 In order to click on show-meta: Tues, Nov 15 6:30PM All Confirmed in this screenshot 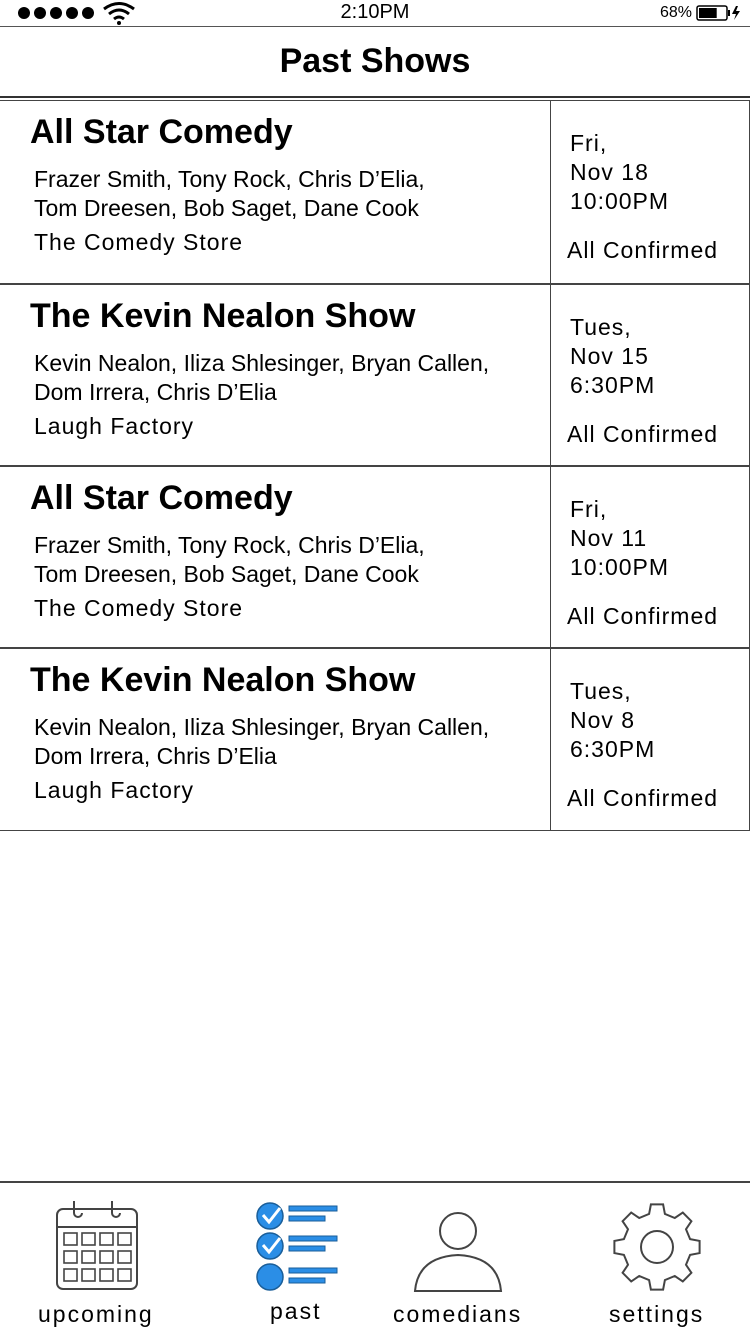, I will do `click(649, 375)`.